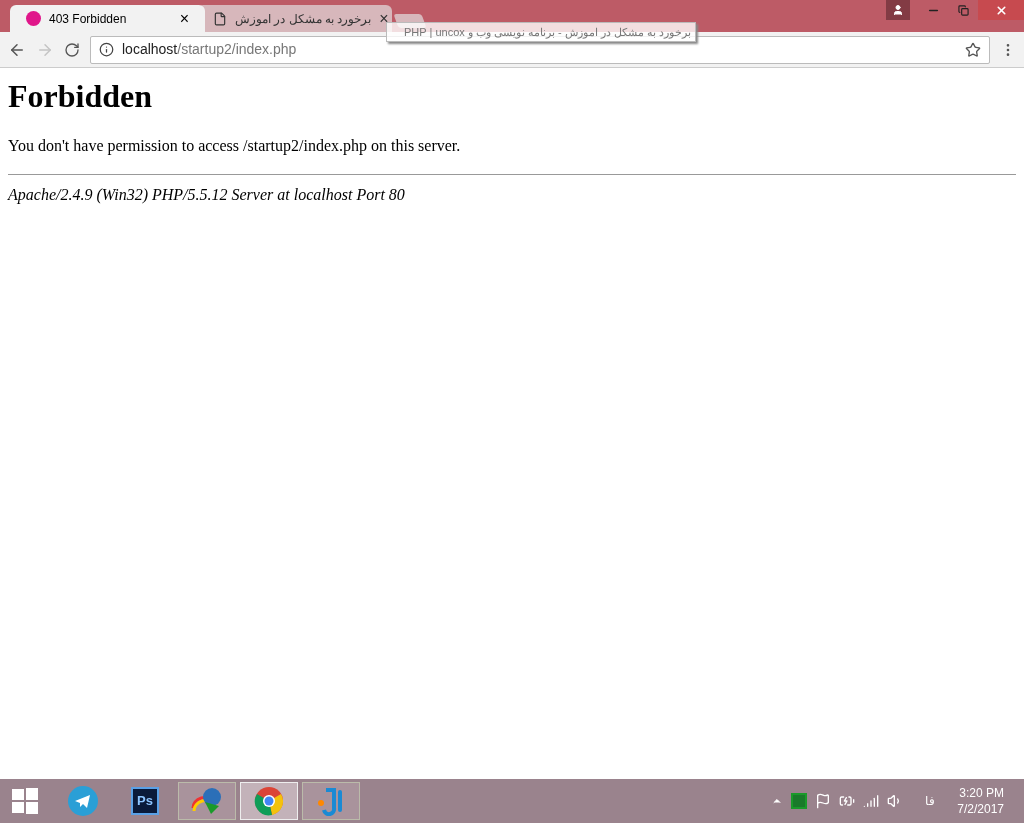 The width and height of the screenshot is (1024, 823). Describe the element at coordinates (823, 801) in the screenshot. I see `flag-icon` at that location.